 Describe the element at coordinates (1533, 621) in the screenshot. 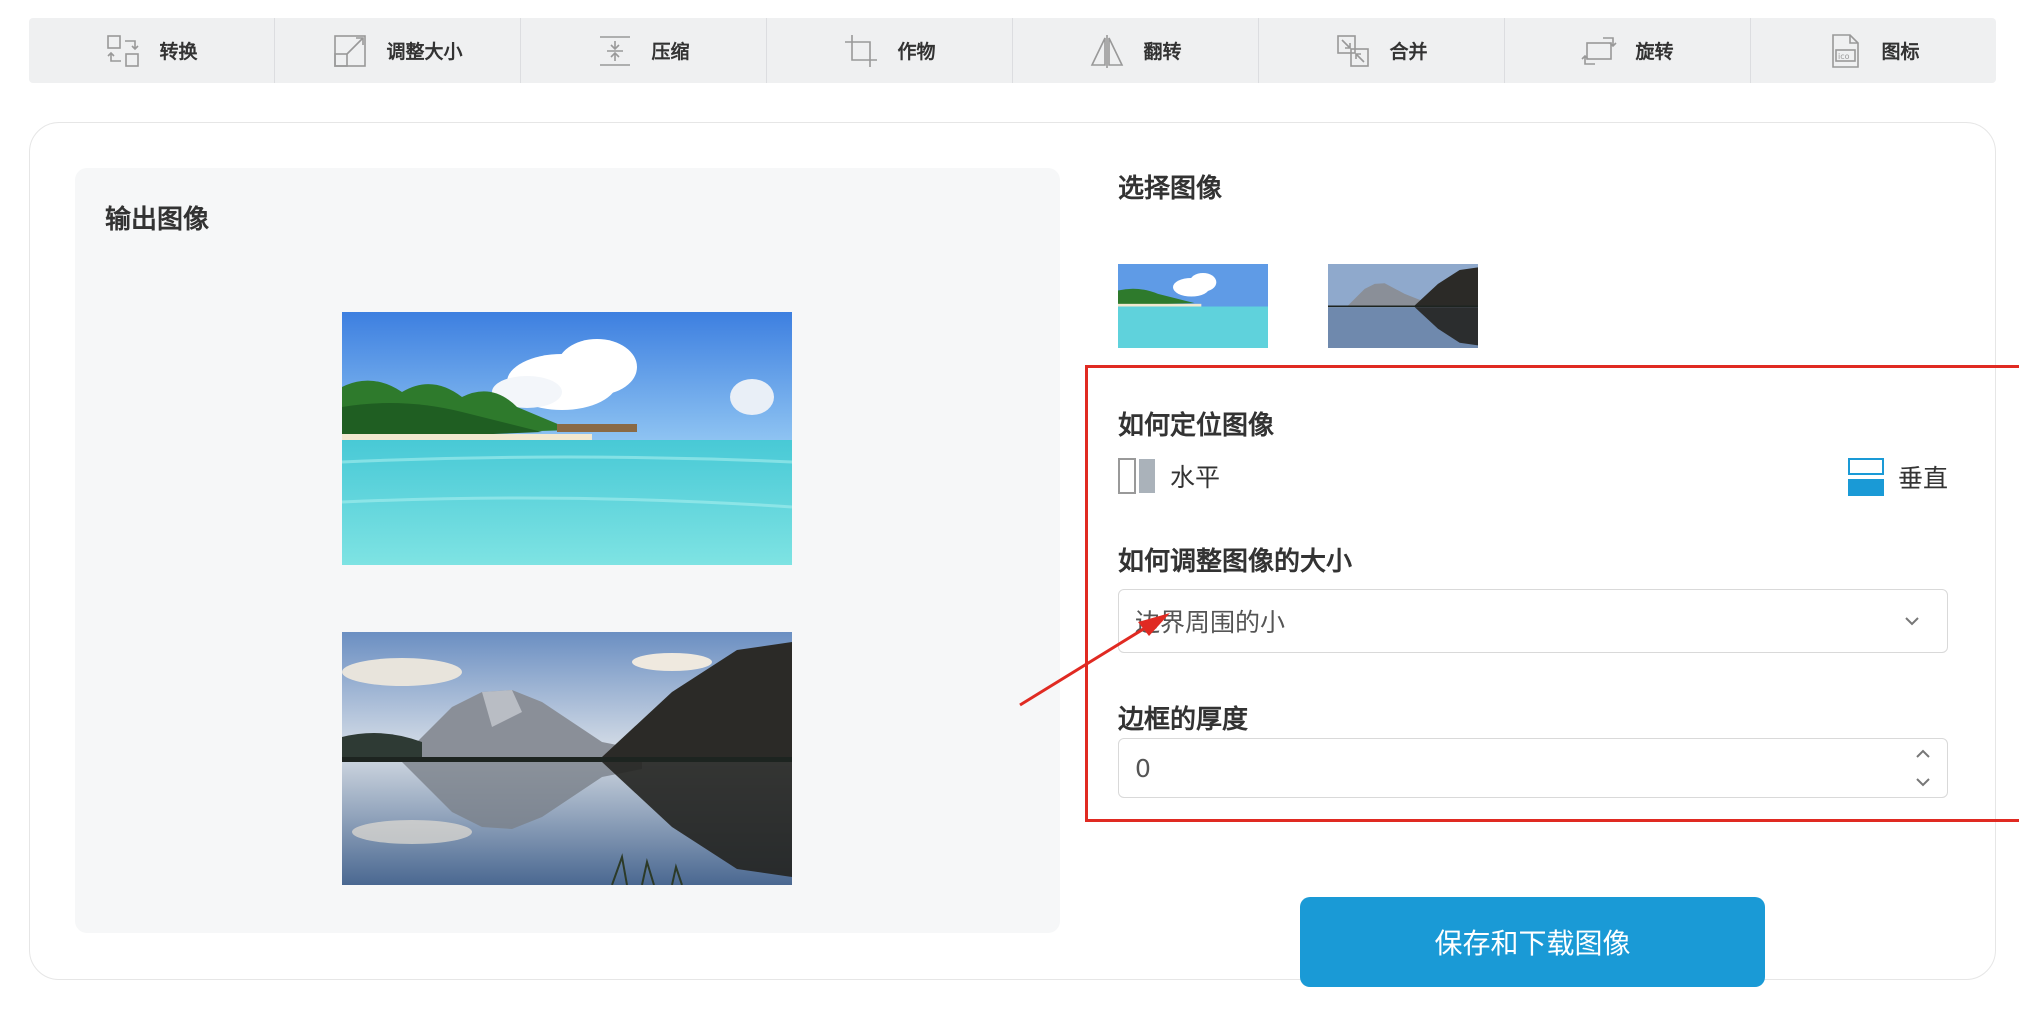

I see `resize-select: 边界周围的小` at that location.